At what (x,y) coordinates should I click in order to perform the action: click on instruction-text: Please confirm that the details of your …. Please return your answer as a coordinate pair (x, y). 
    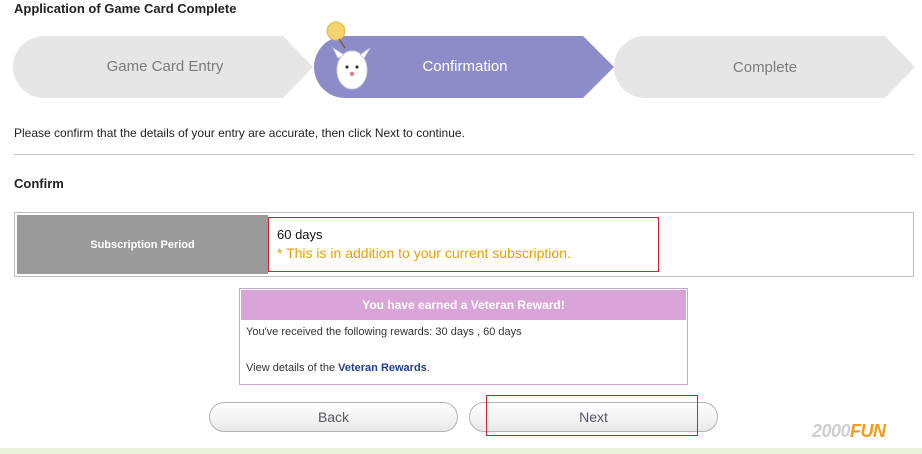
    Looking at the image, I should click on (239, 133).